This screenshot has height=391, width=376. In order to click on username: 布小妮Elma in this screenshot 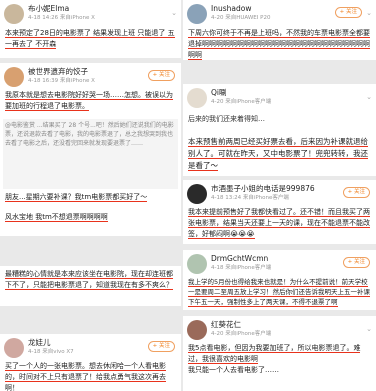, I will do `click(48, 9)`.